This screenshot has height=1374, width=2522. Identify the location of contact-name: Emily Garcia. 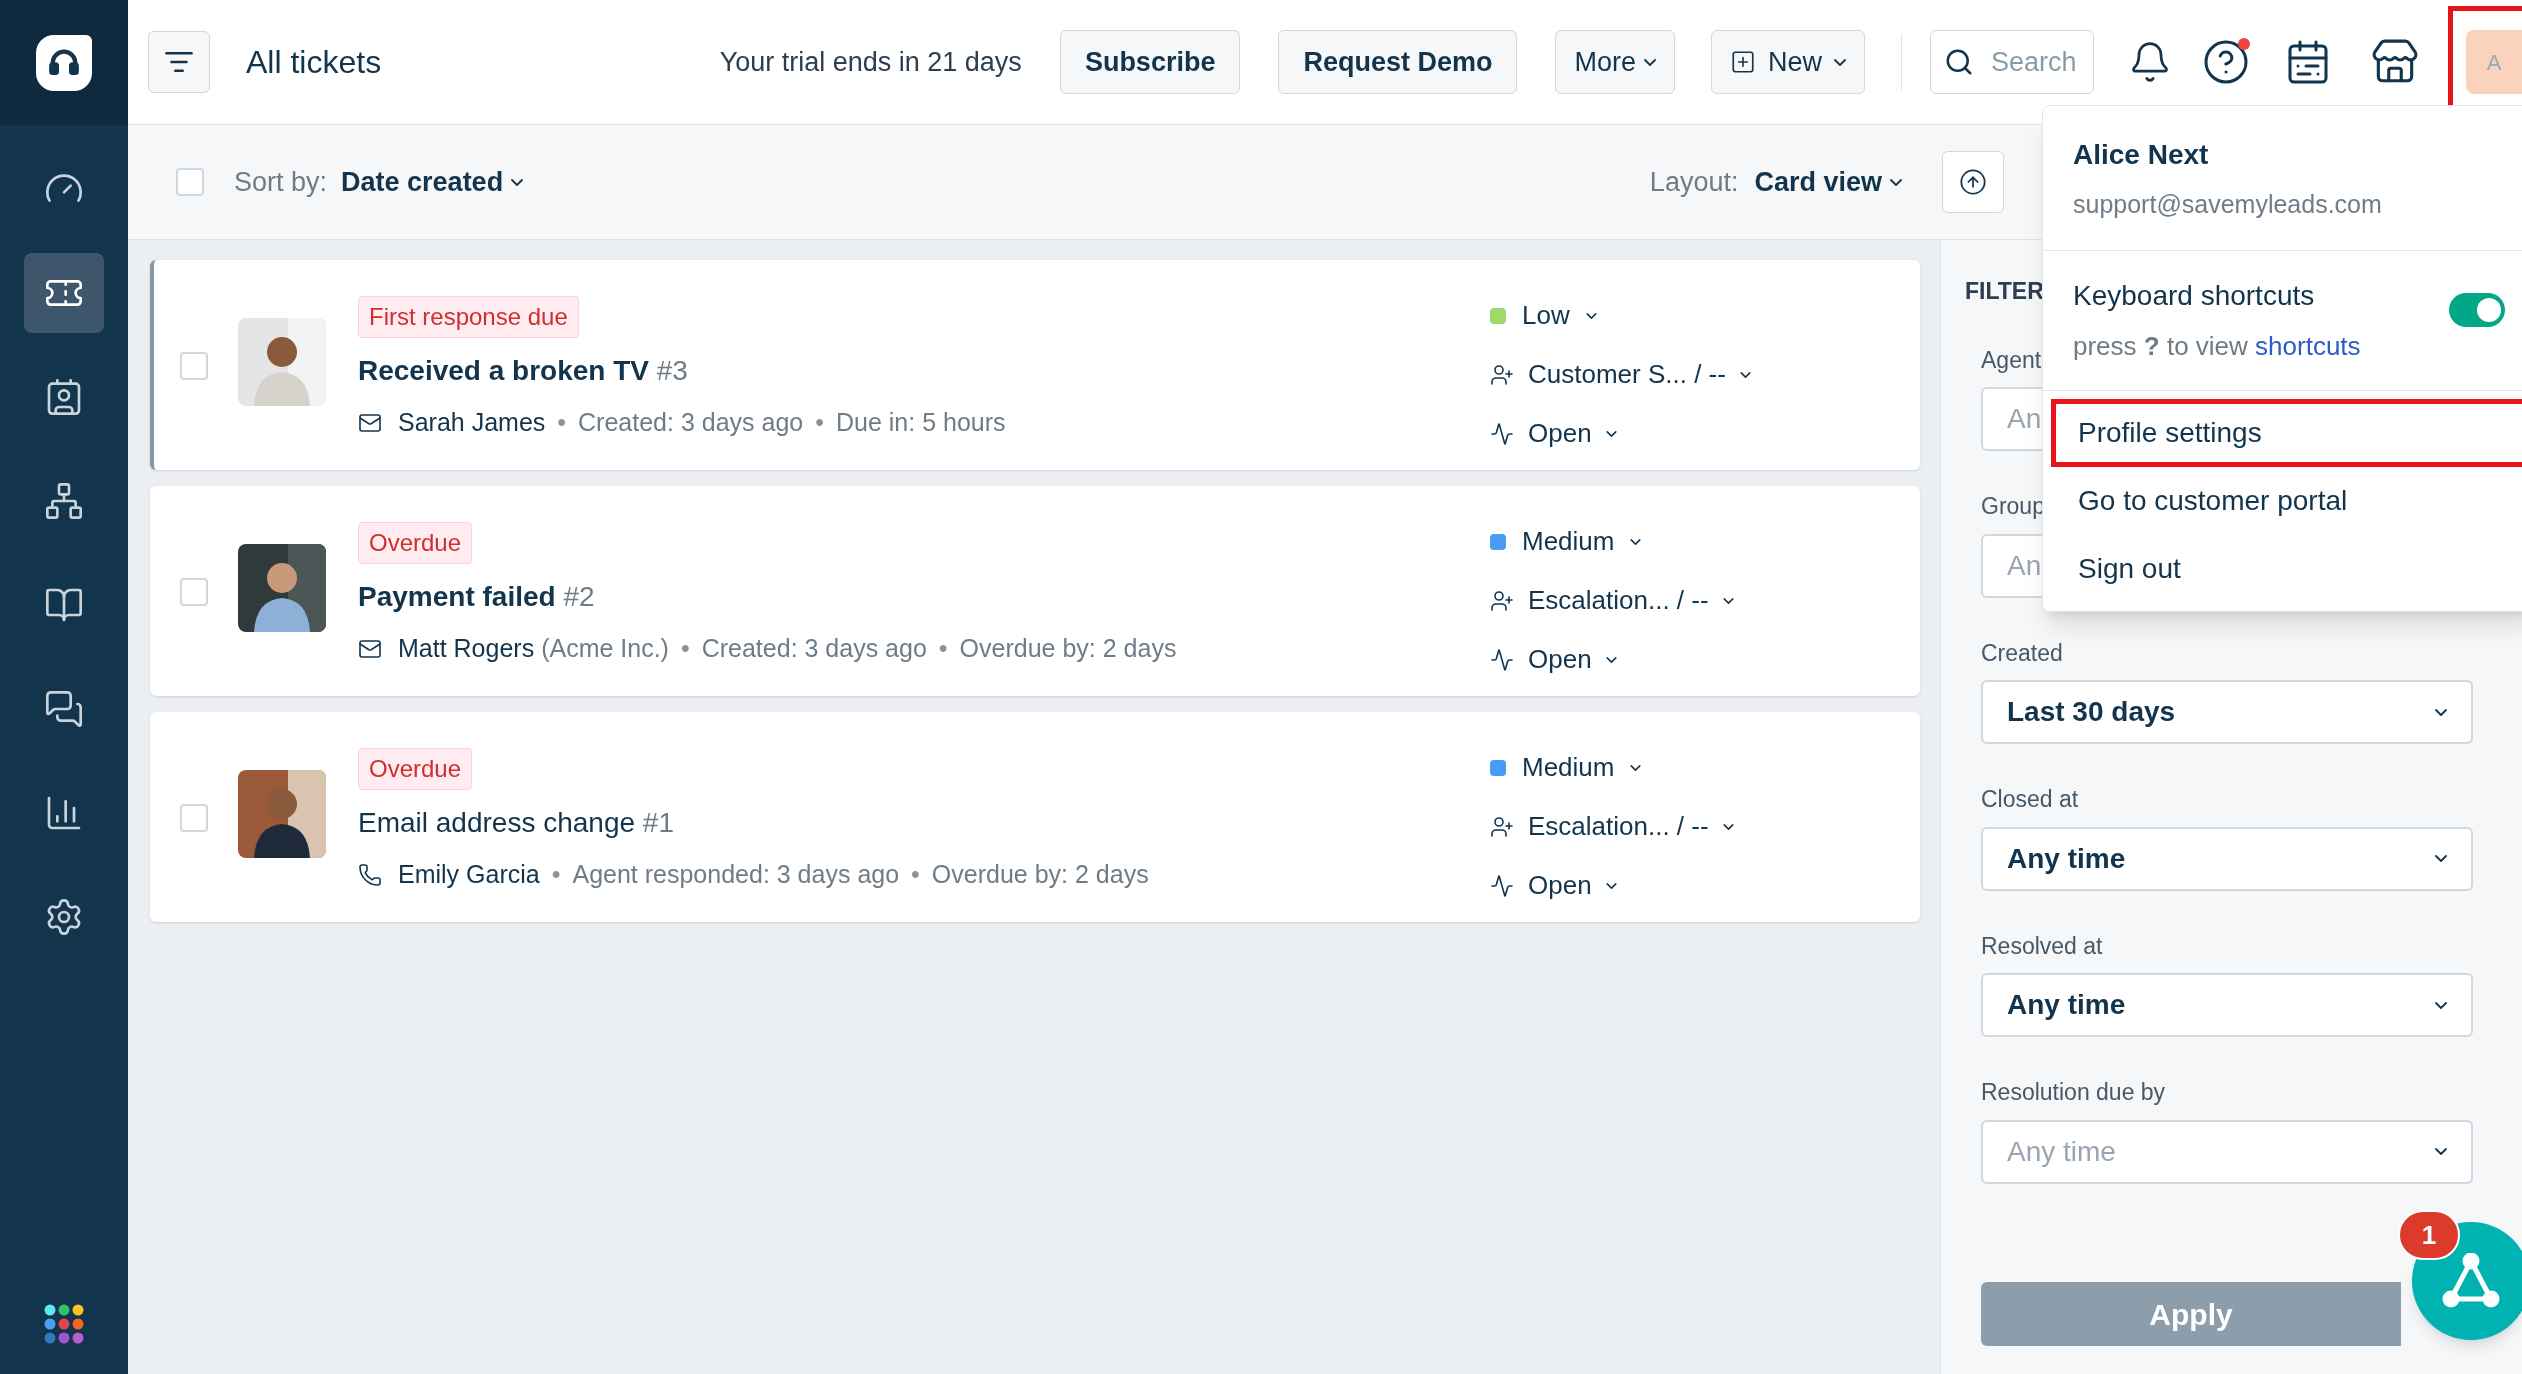
(469, 875).